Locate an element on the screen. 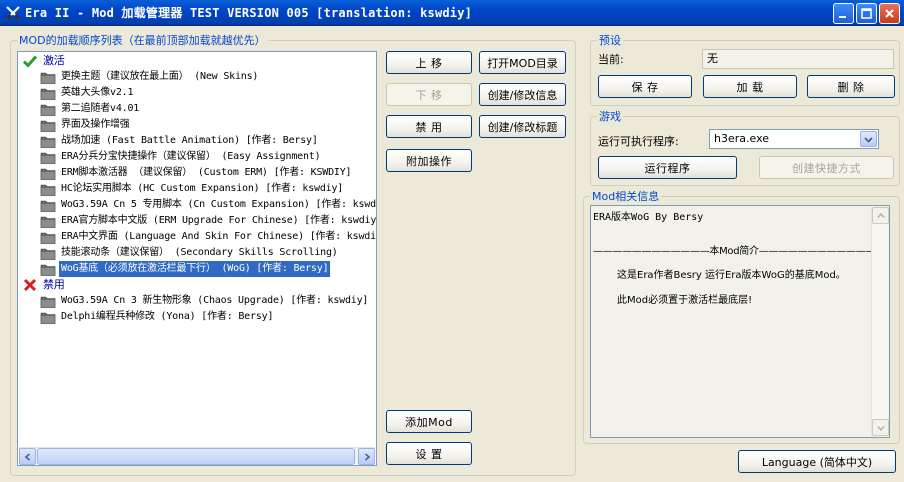 This screenshot has height=482, width=904. mod-item: WoG基底（必须放在激活栏最下行） (WoG) [作者: Bersy] is located at coordinates (186, 269).